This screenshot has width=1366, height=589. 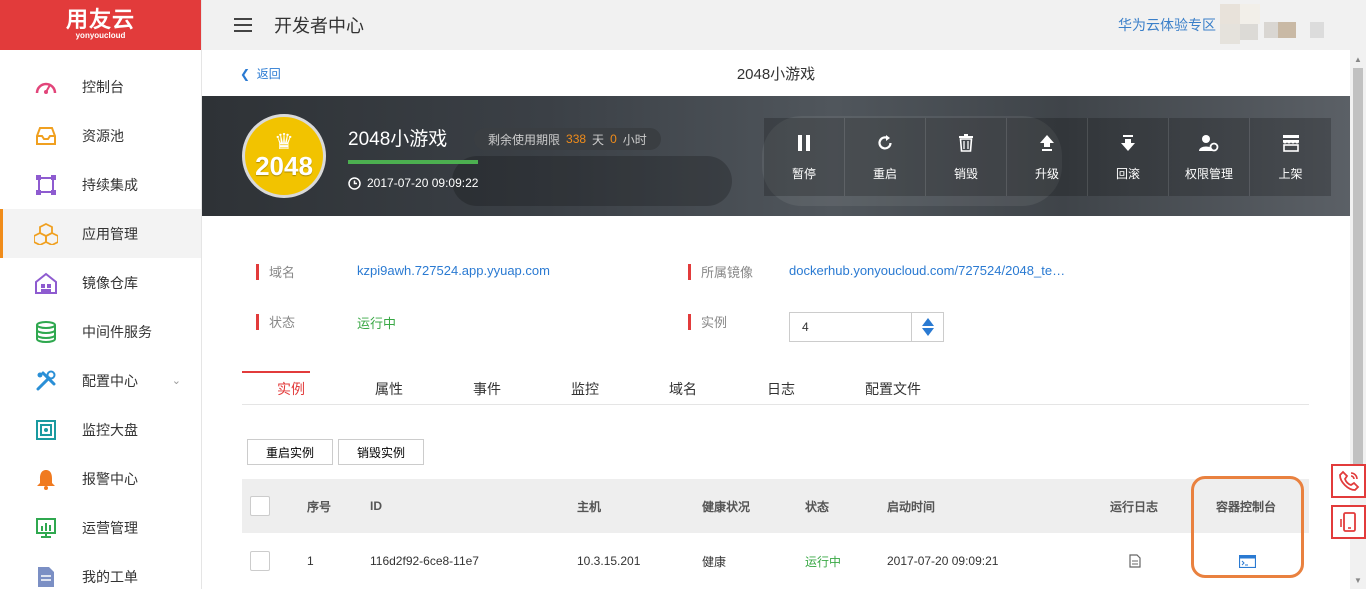 I want to click on scroll-up-icon: ▲, so click(x=1358, y=59).